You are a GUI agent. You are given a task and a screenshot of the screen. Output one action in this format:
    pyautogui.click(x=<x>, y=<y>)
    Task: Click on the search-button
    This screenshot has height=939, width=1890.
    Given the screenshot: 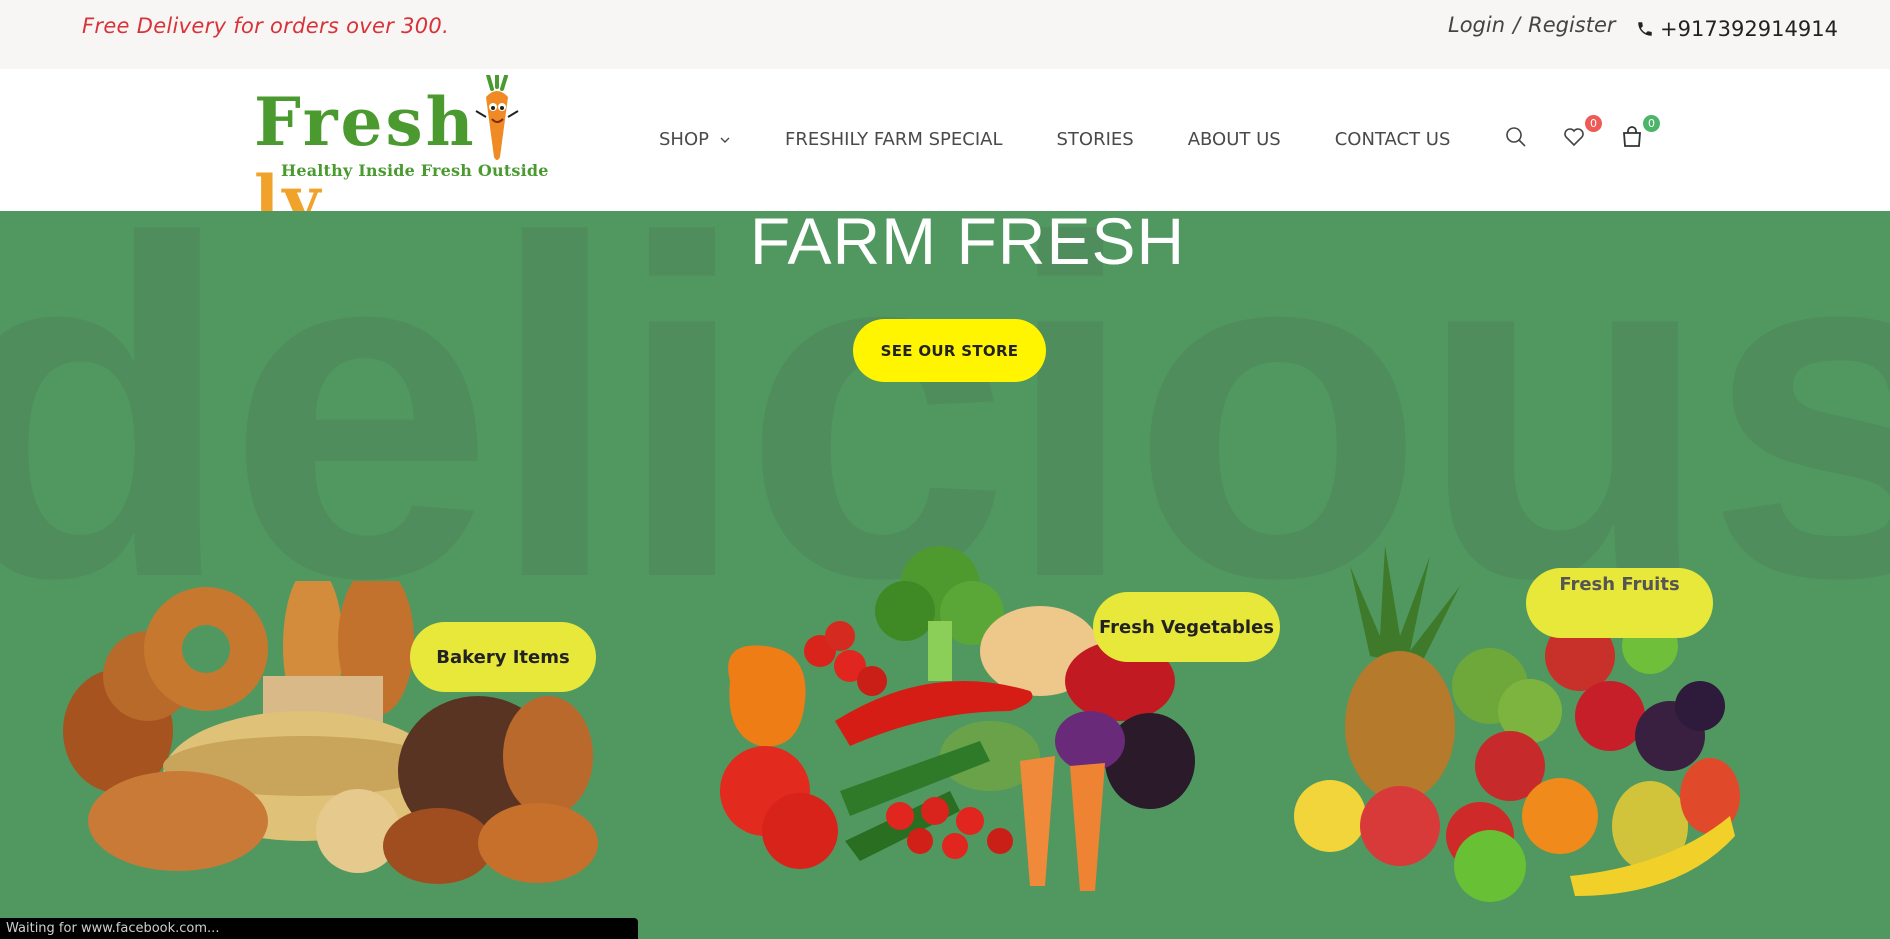 What is the action you would take?
    pyautogui.click(x=1516, y=137)
    